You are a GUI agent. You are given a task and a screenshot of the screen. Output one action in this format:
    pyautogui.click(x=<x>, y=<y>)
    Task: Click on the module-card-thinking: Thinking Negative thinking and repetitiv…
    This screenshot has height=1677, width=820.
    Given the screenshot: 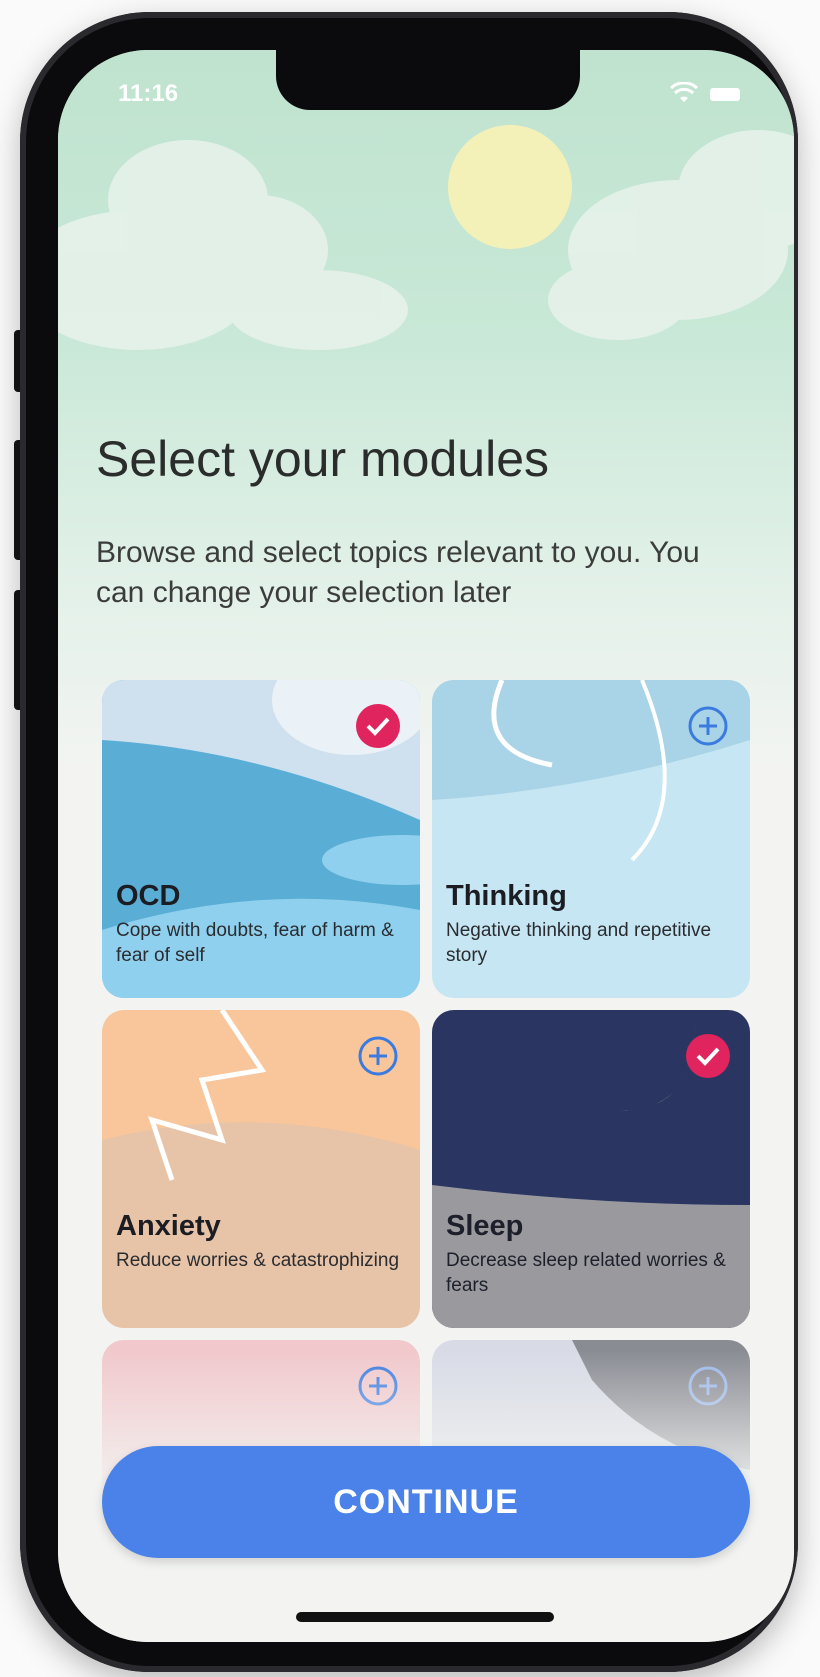 What is the action you would take?
    pyautogui.click(x=591, y=839)
    